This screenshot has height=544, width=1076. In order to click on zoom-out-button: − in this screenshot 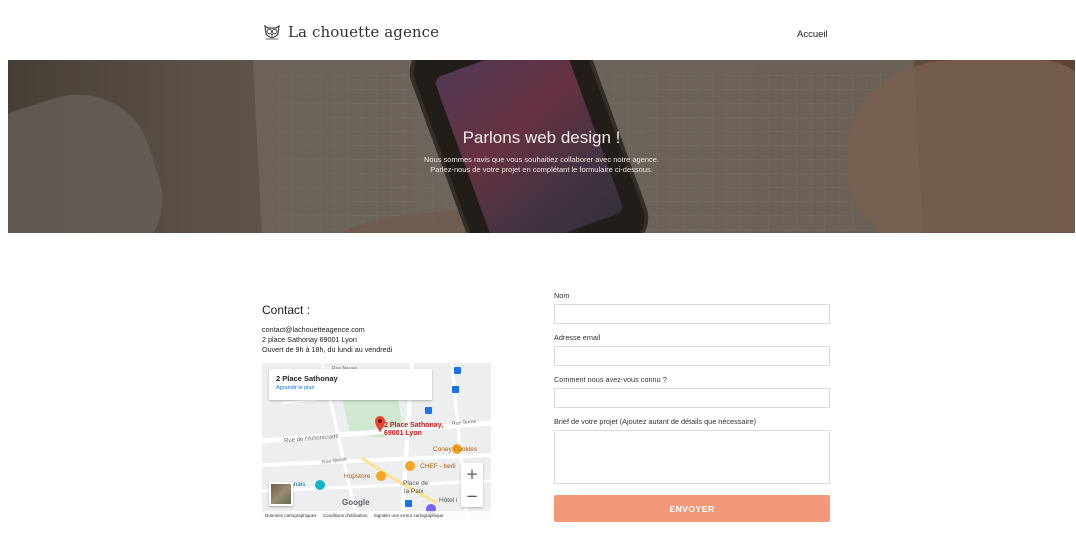, I will do `click(472, 496)`.